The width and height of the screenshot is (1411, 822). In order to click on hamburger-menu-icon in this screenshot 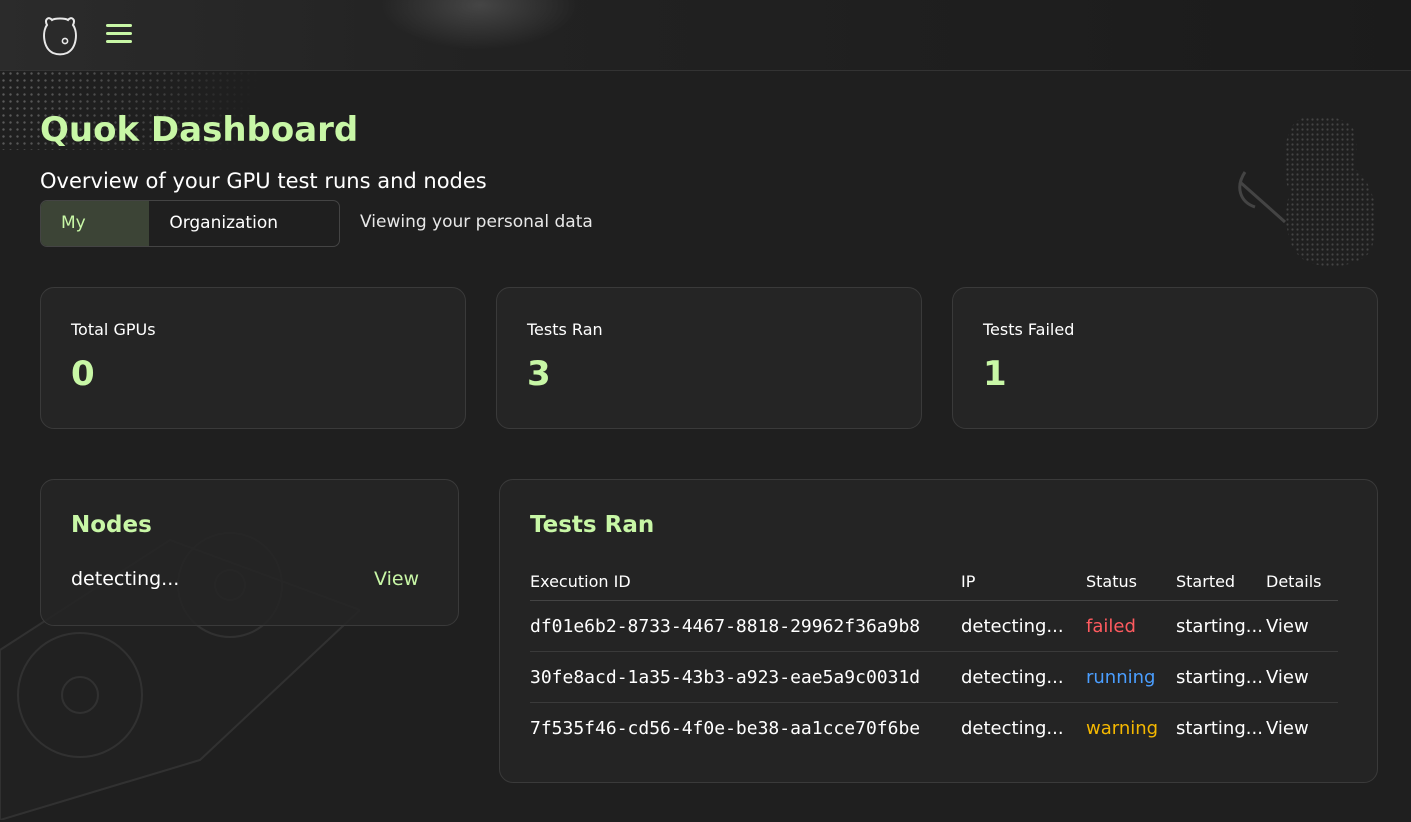, I will do `click(119, 35)`.